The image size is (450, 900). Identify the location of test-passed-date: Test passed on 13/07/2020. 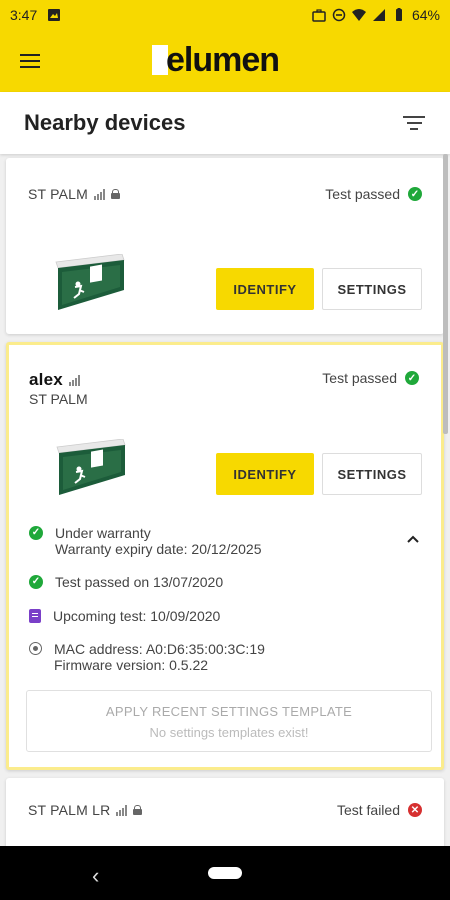
(139, 582).